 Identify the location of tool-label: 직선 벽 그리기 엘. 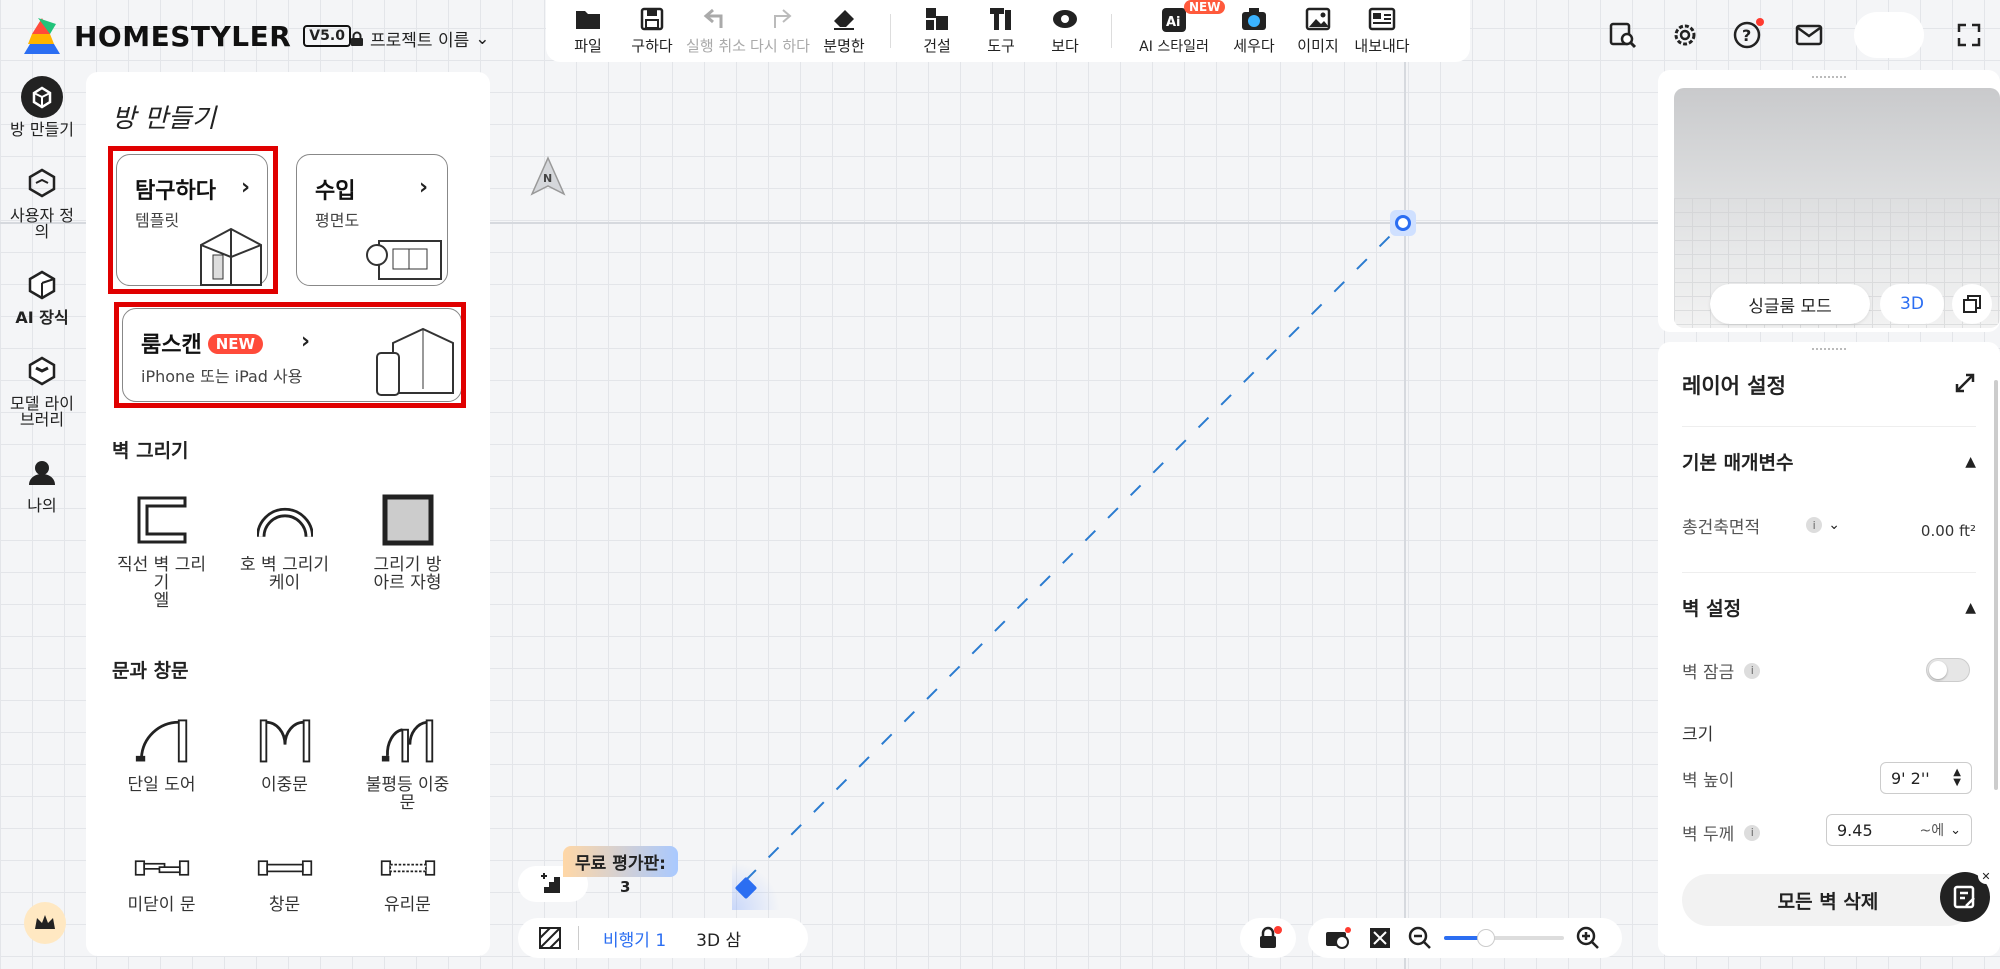
(161, 583).